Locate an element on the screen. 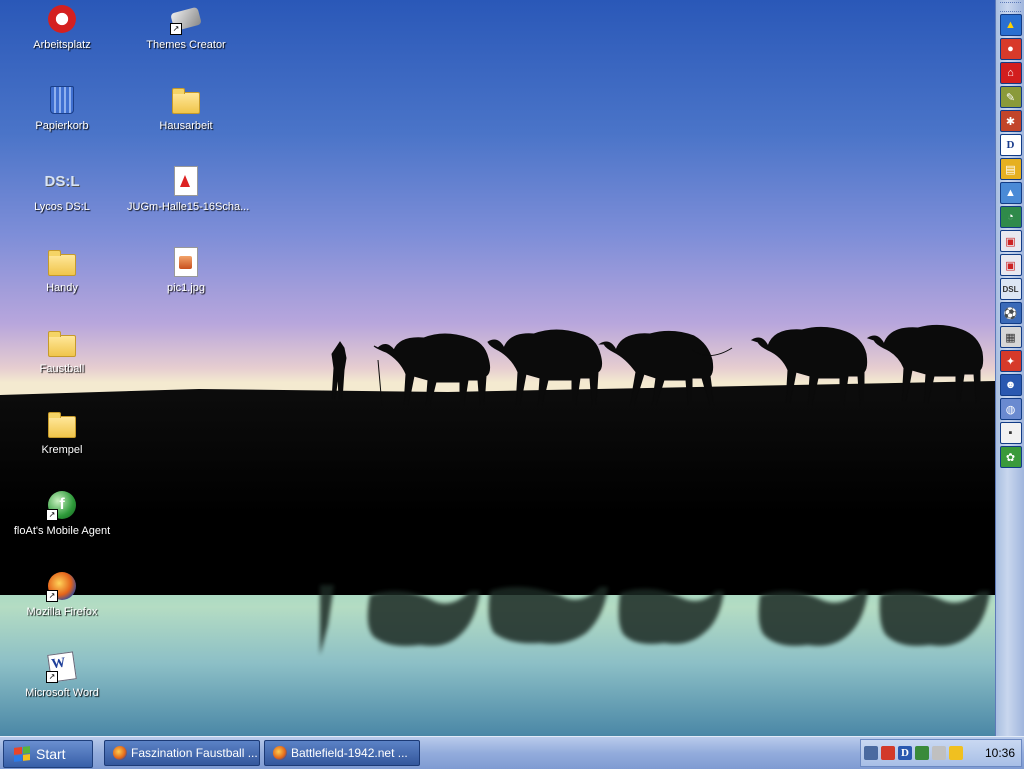 The width and height of the screenshot is (1024, 769). desktop-icon-arbeitsplatz: Arbeitsplatz is located at coordinates (62, 27).